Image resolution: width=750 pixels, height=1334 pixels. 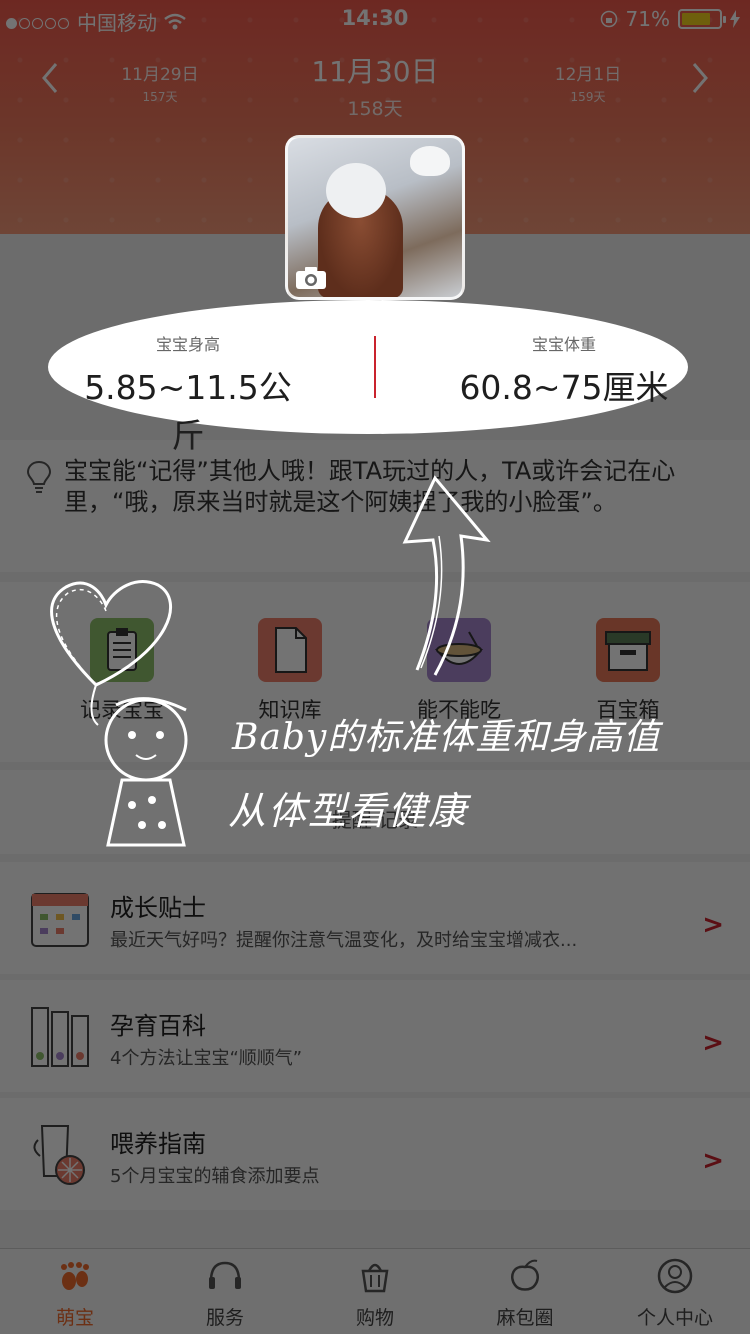 What do you see at coordinates (39, 476) in the screenshot?
I see `lightbulb-icon` at bounding box center [39, 476].